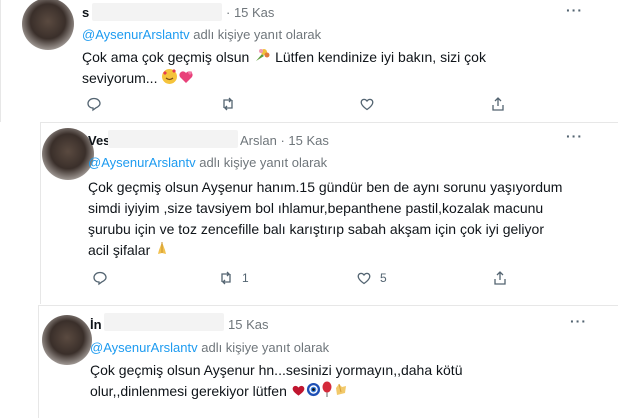 This screenshot has height=418, width=640. Describe the element at coordinates (119, 250) in the screenshot. I see `text-segment: acil şifalar` at that location.